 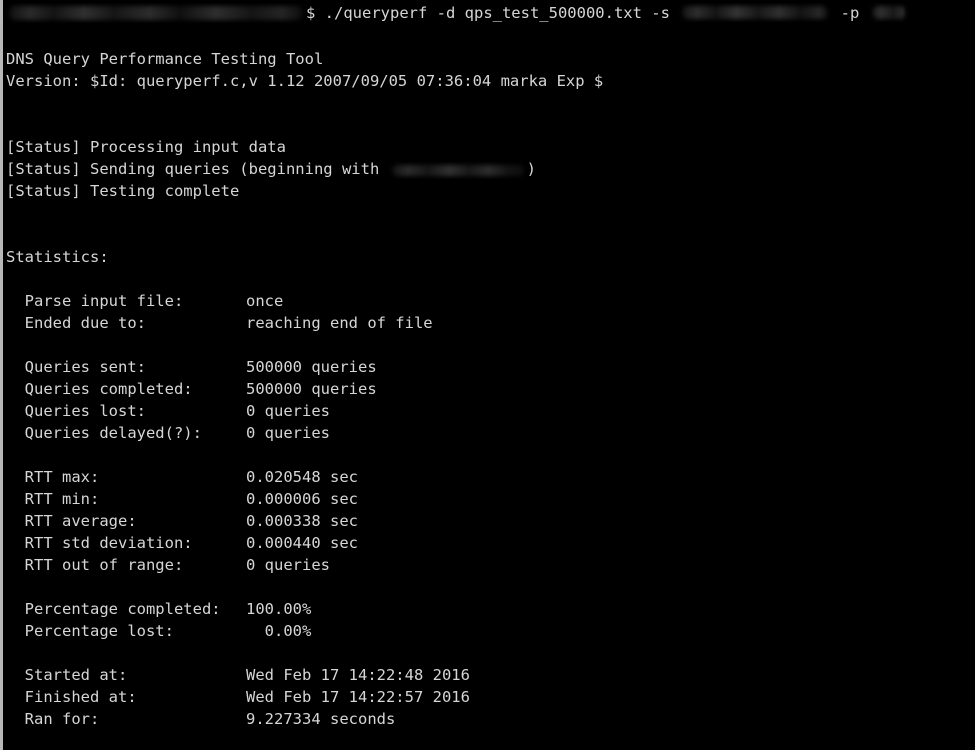 What do you see at coordinates (850, 13) in the screenshot?
I see `port-flag: -p` at bounding box center [850, 13].